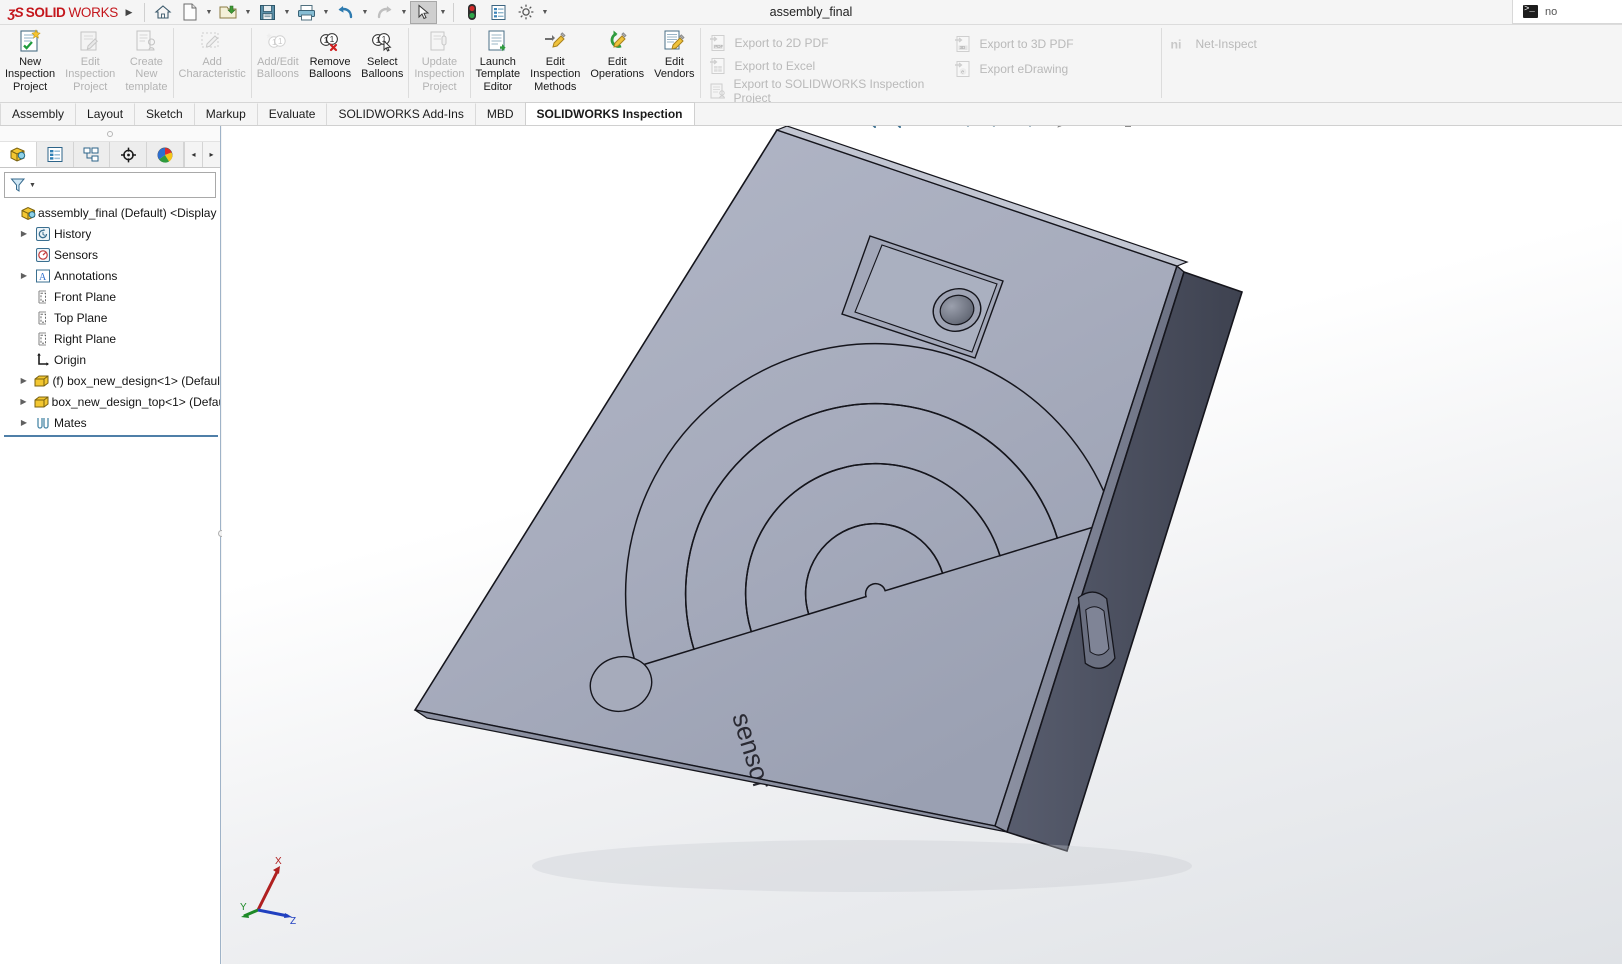 Image resolution: width=1622 pixels, height=964 pixels. Describe the element at coordinates (1530, 11) in the screenshot. I see `terminal-icon` at that location.